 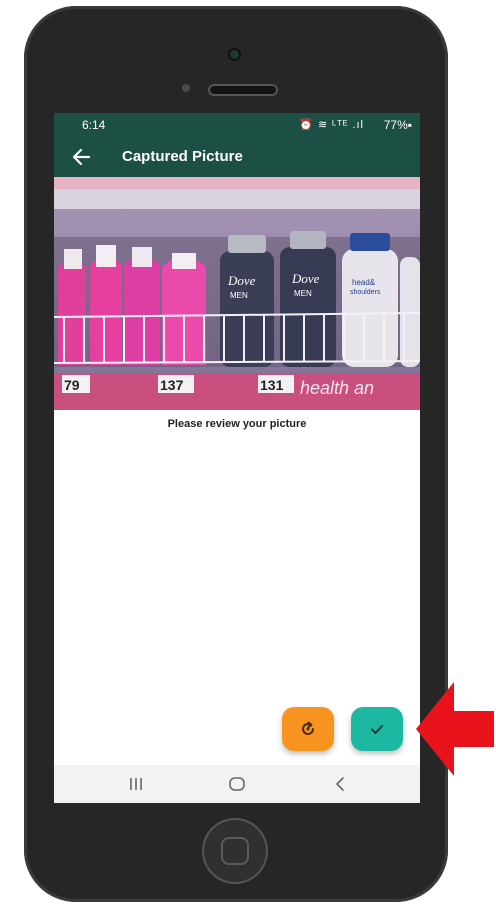 I want to click on status-bar: 6:14 ⏰ ≋ ᴸᵀᴱ .ıl 77%▪, so click(x=237, y=125).